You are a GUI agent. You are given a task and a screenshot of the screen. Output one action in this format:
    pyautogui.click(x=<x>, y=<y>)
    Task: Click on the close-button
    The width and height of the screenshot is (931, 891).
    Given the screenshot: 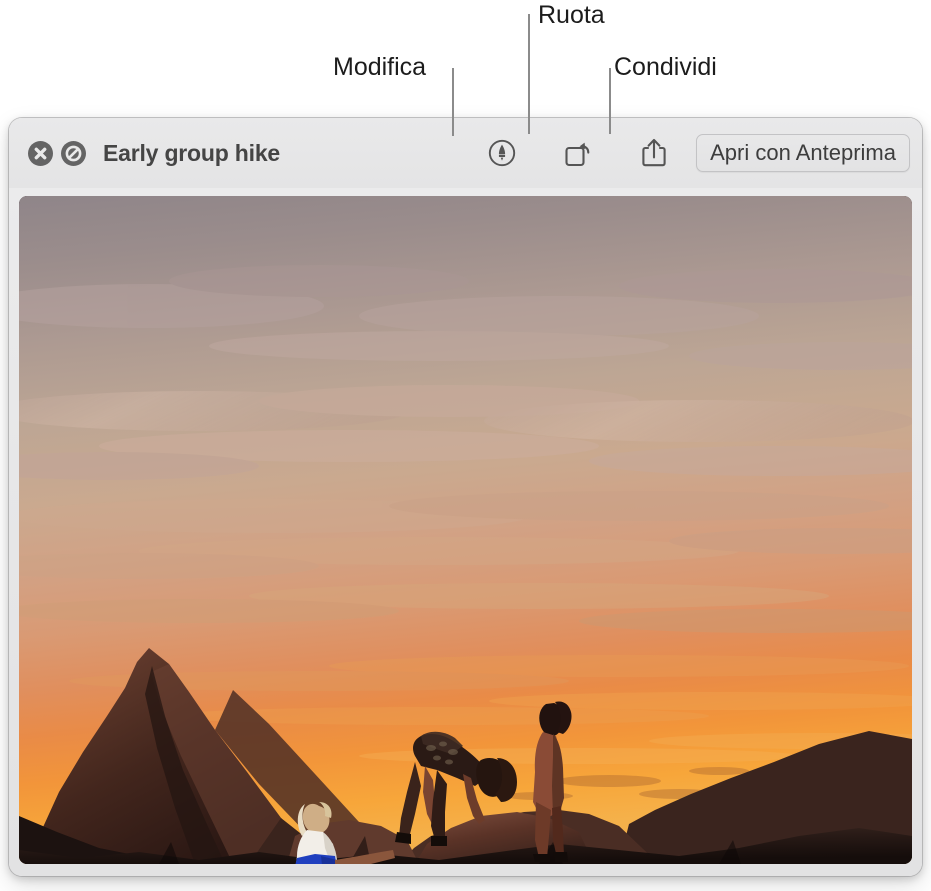 What is the action you would take?
    pyautogui.click(x=40, y=153)
    